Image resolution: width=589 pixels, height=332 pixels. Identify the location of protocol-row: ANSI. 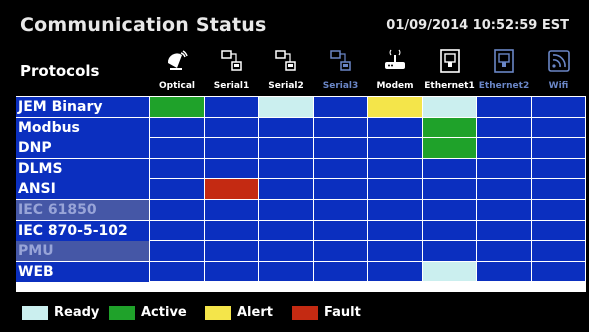
(301, 189).